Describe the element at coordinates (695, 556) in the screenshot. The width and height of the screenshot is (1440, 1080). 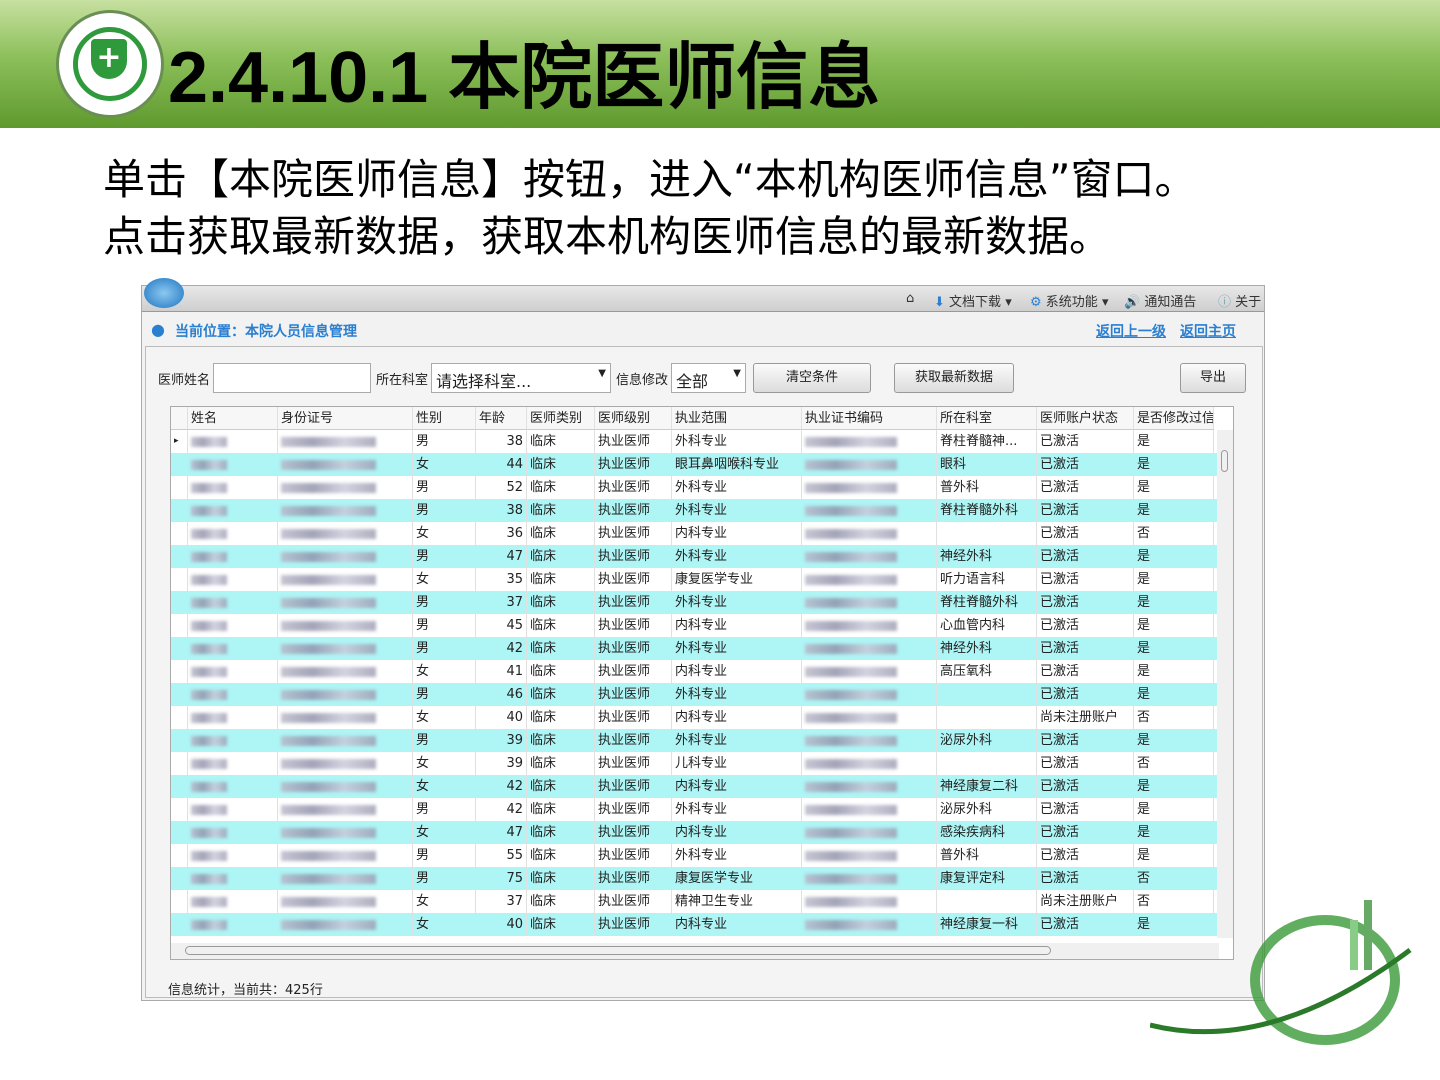
I see `table-row: 男 47 临床 执业医师 外科专业 神经外科 已激活是` at that location.